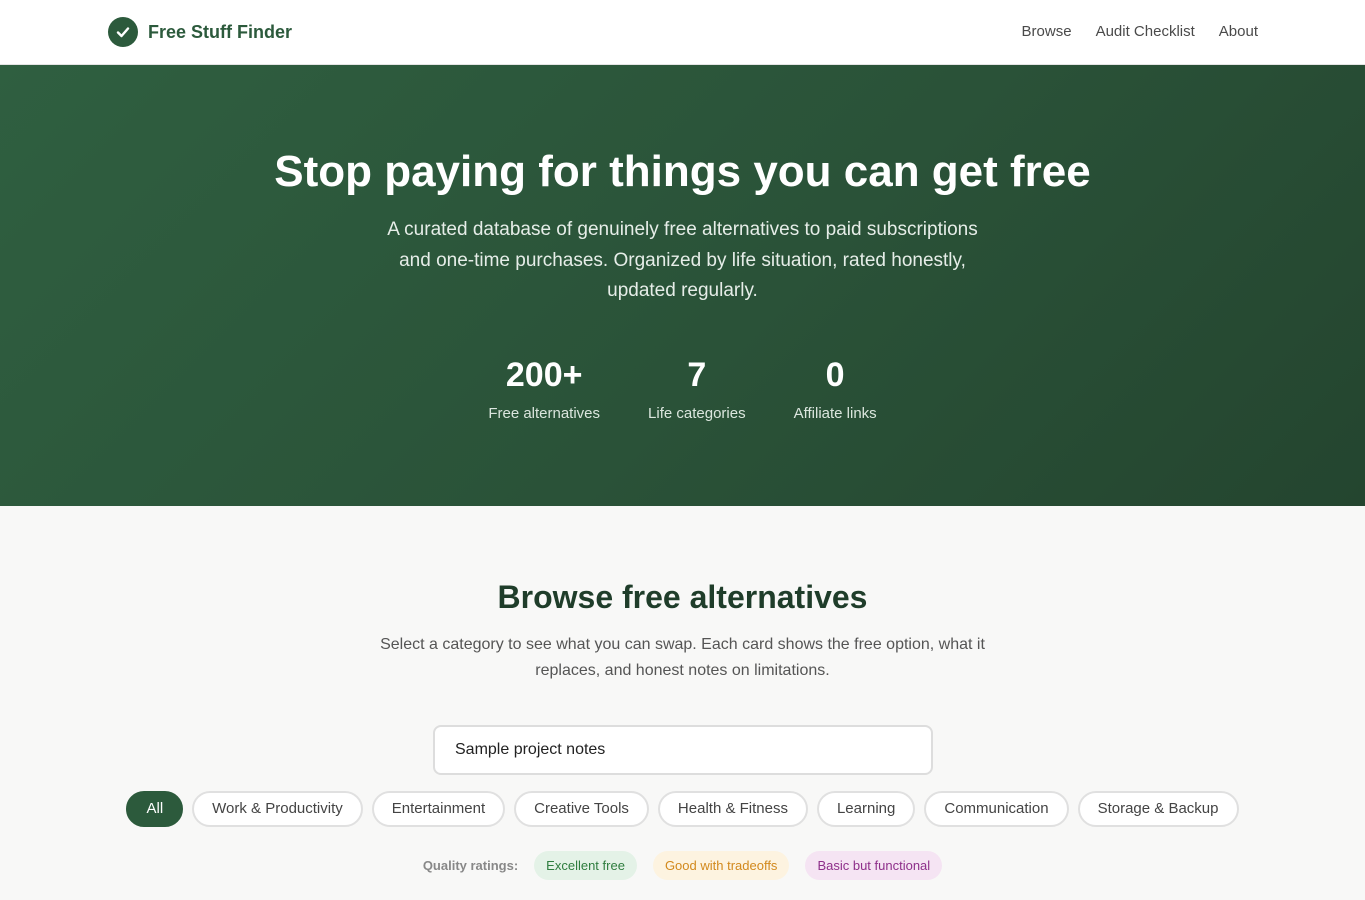 Image resolution: width=1365 pixels, height=900 pixels. What do you see at coordinates (438, 809) in the screenshot?
I see `category-chip-entertainment: Entertainment` at bounding box center [438, 809].